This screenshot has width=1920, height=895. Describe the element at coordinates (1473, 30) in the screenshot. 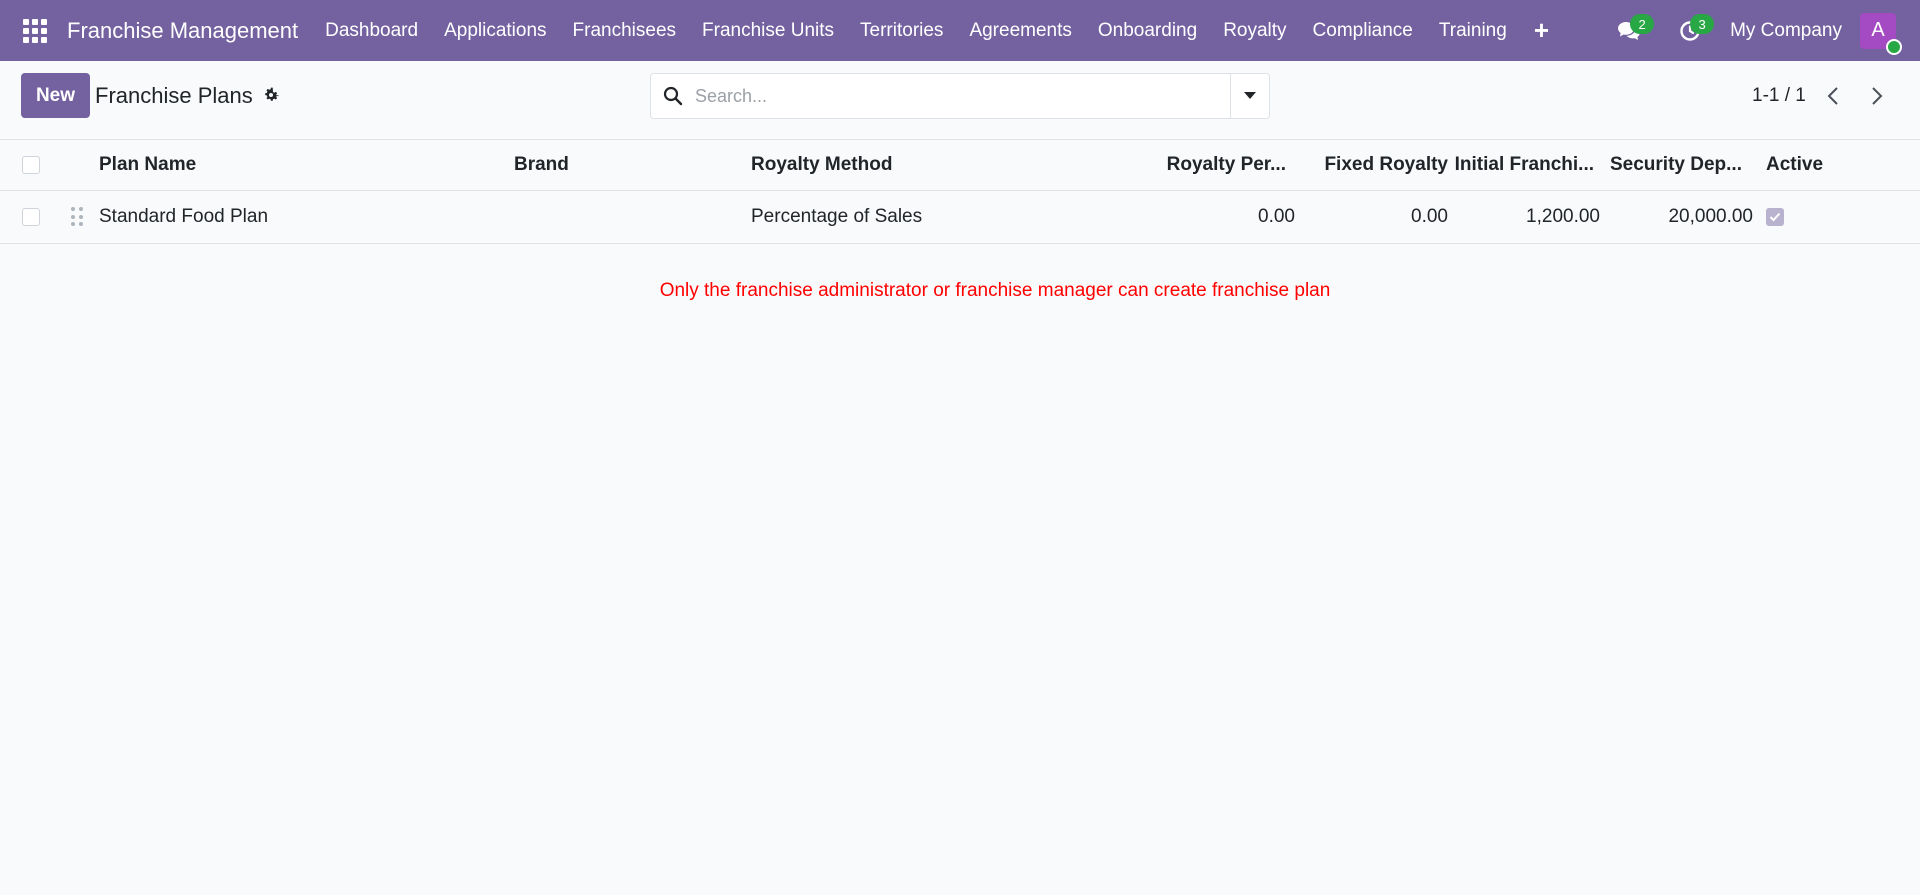

I see `menu-item-training: Training` at that location.